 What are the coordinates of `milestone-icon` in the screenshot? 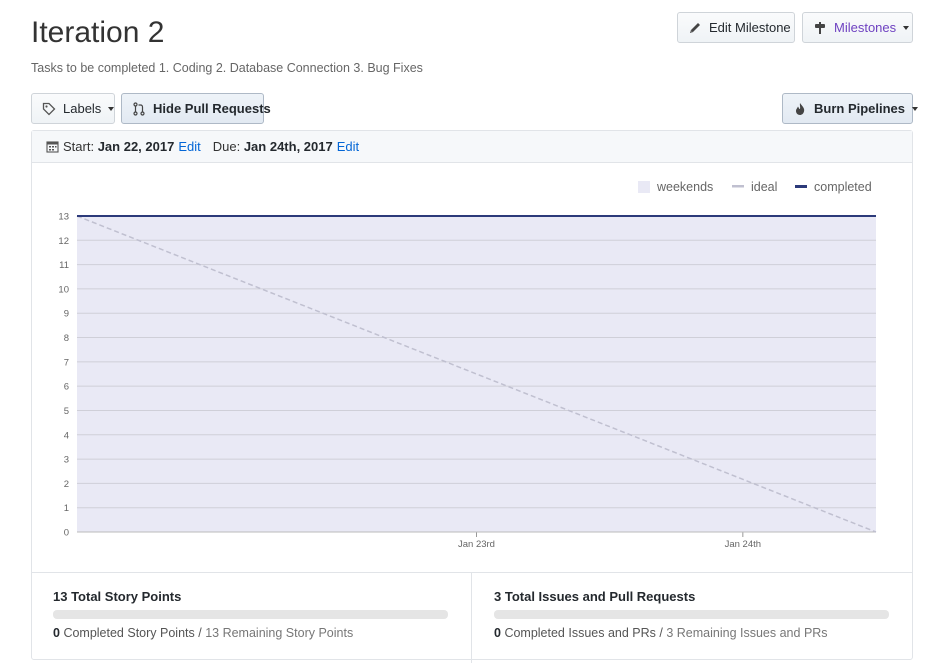 It's located at (820, 28).